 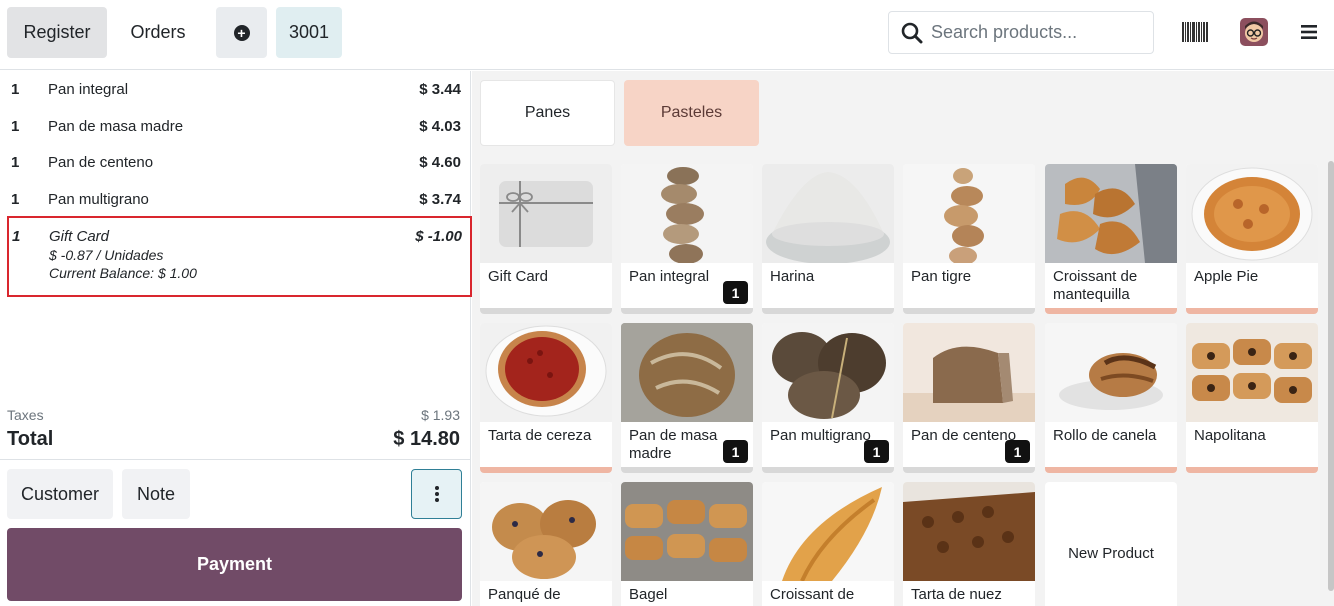 I want to click on category-panes: Panes, so click(x=547, y=113).